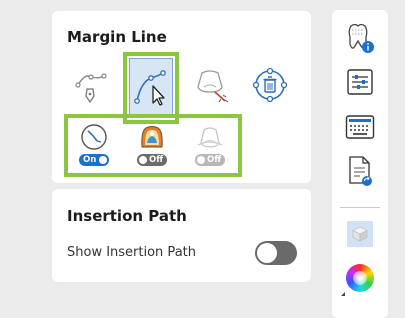  Describe the element at coordinates (127, 216) in the screenshot. I see `insertion-path-title: Insertion Path` at that location.